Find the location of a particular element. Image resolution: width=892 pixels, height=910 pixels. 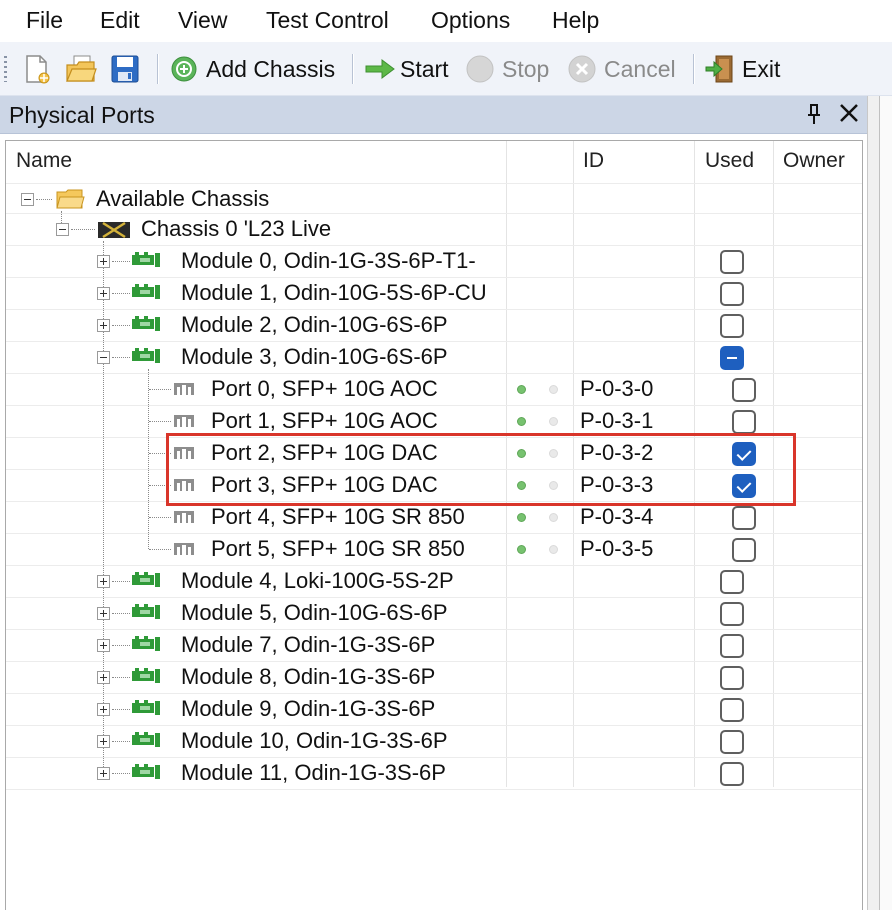

toolbar: Add Chassis Start Stop Cancel Exit is located at coordinates (446, 69).